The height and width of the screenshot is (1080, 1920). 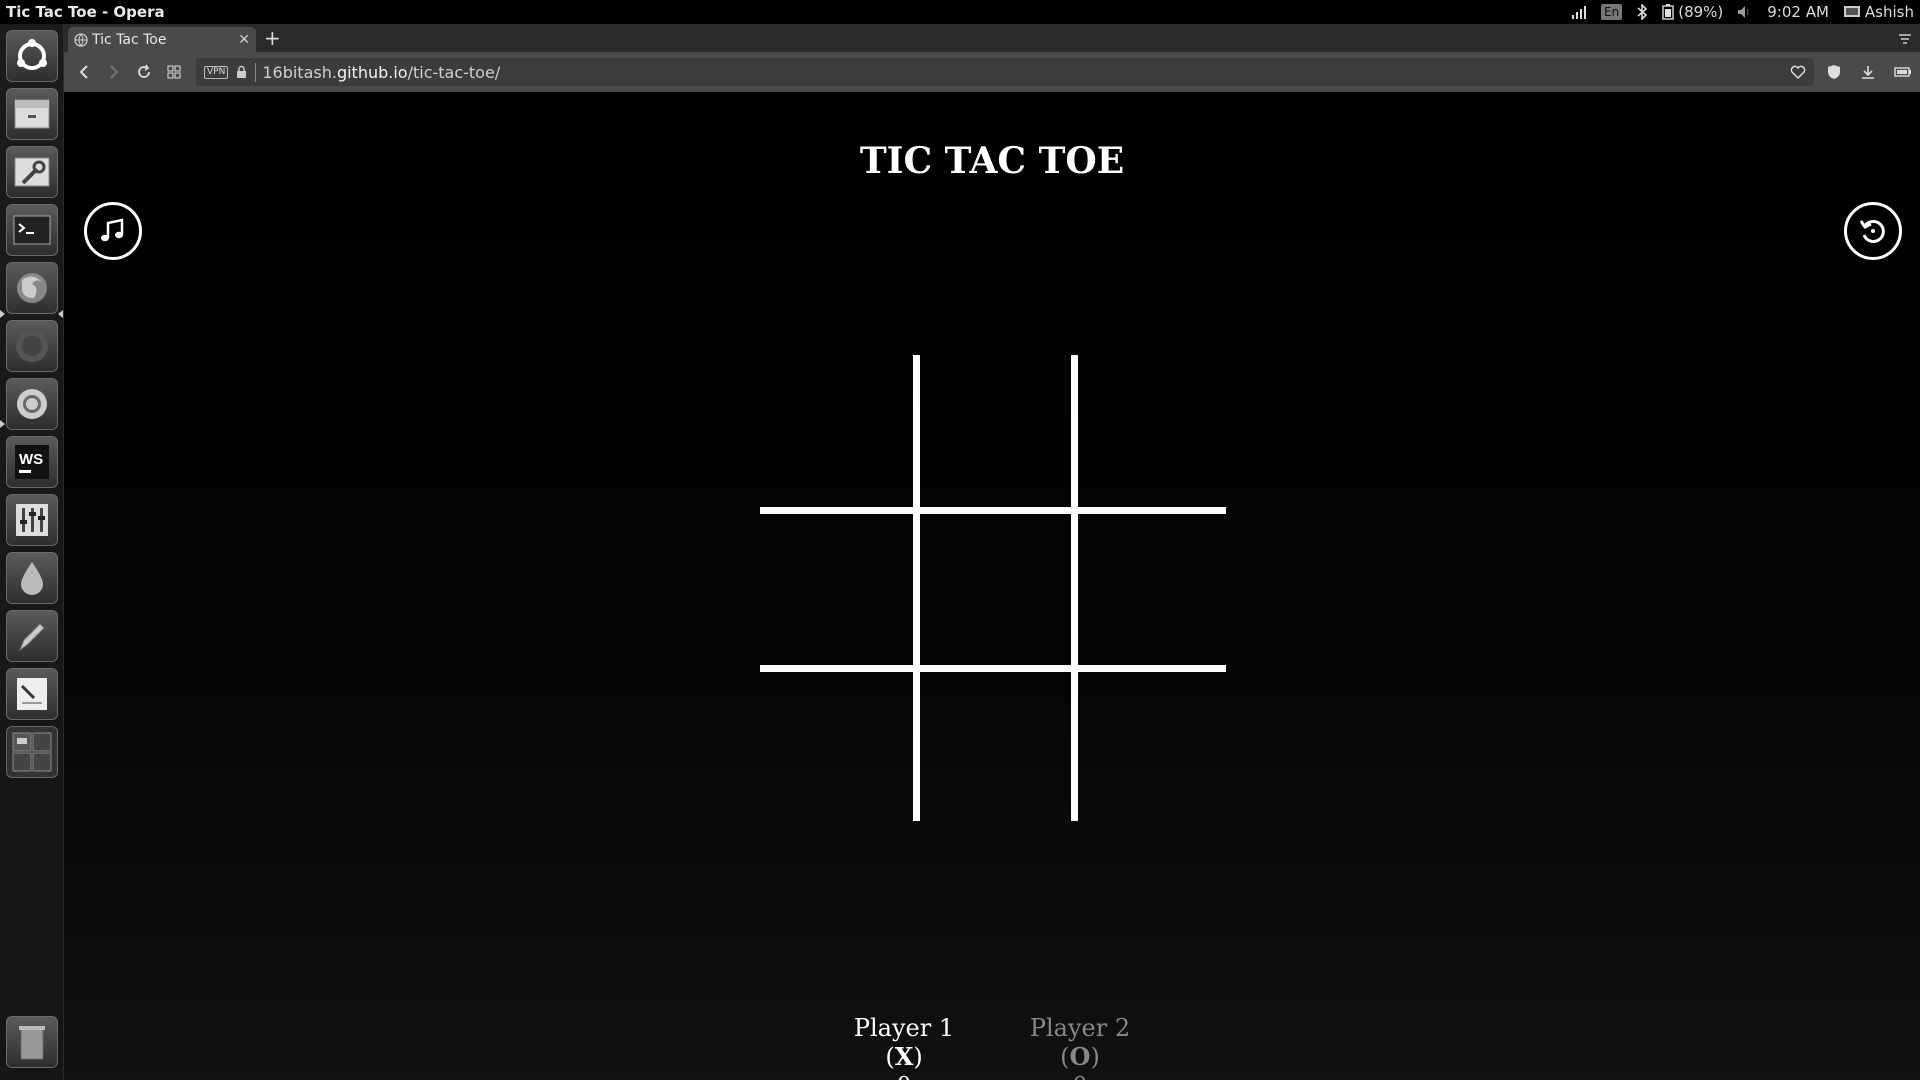 I want to click on firefox-icon, so click(x=32, y=288).